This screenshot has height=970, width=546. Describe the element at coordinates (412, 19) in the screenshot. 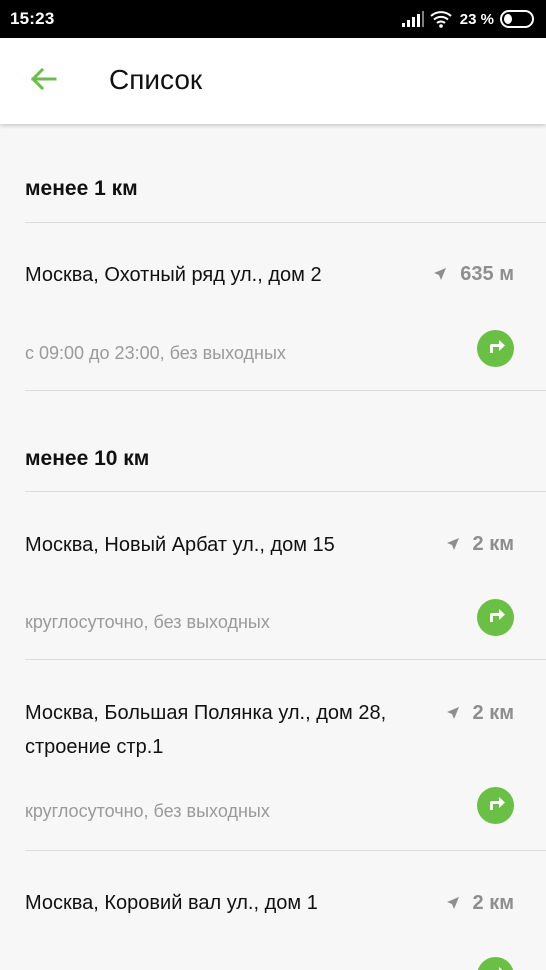

I see `signal-icon` at that location.